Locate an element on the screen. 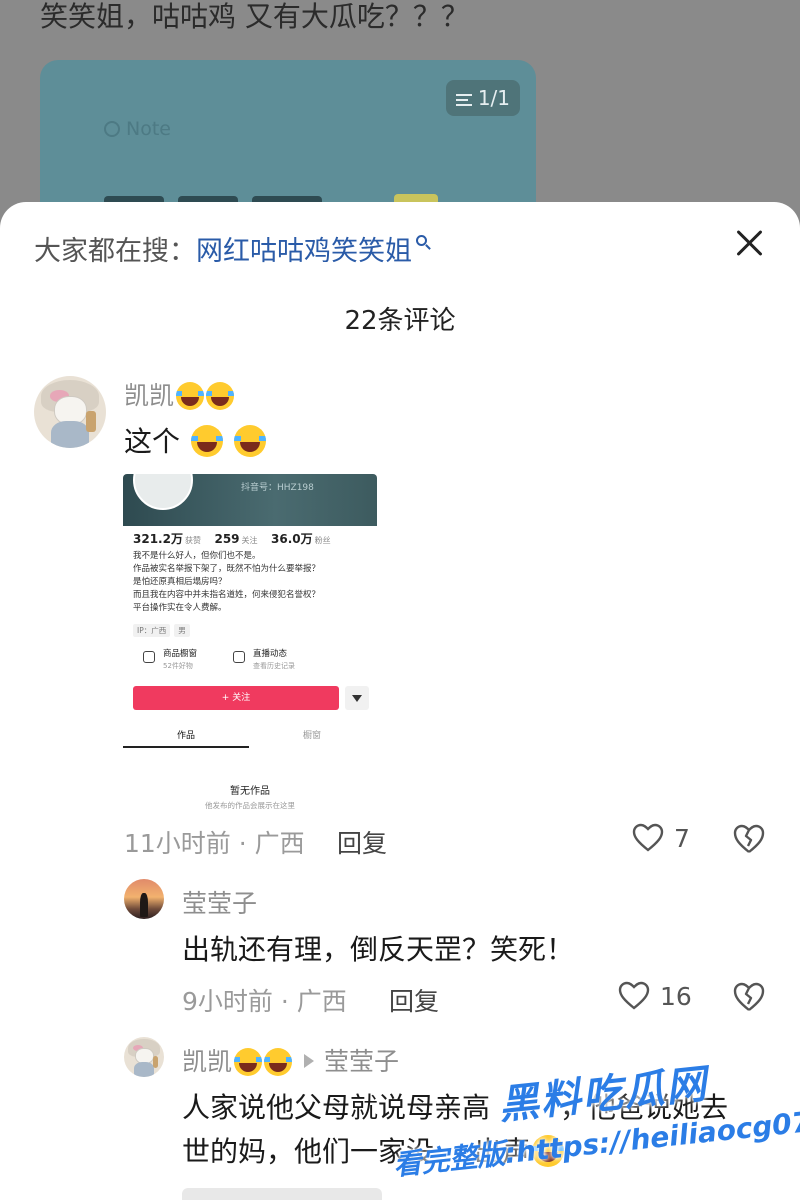  comment-username: 凯凯 is located at coordinates (179, 394).